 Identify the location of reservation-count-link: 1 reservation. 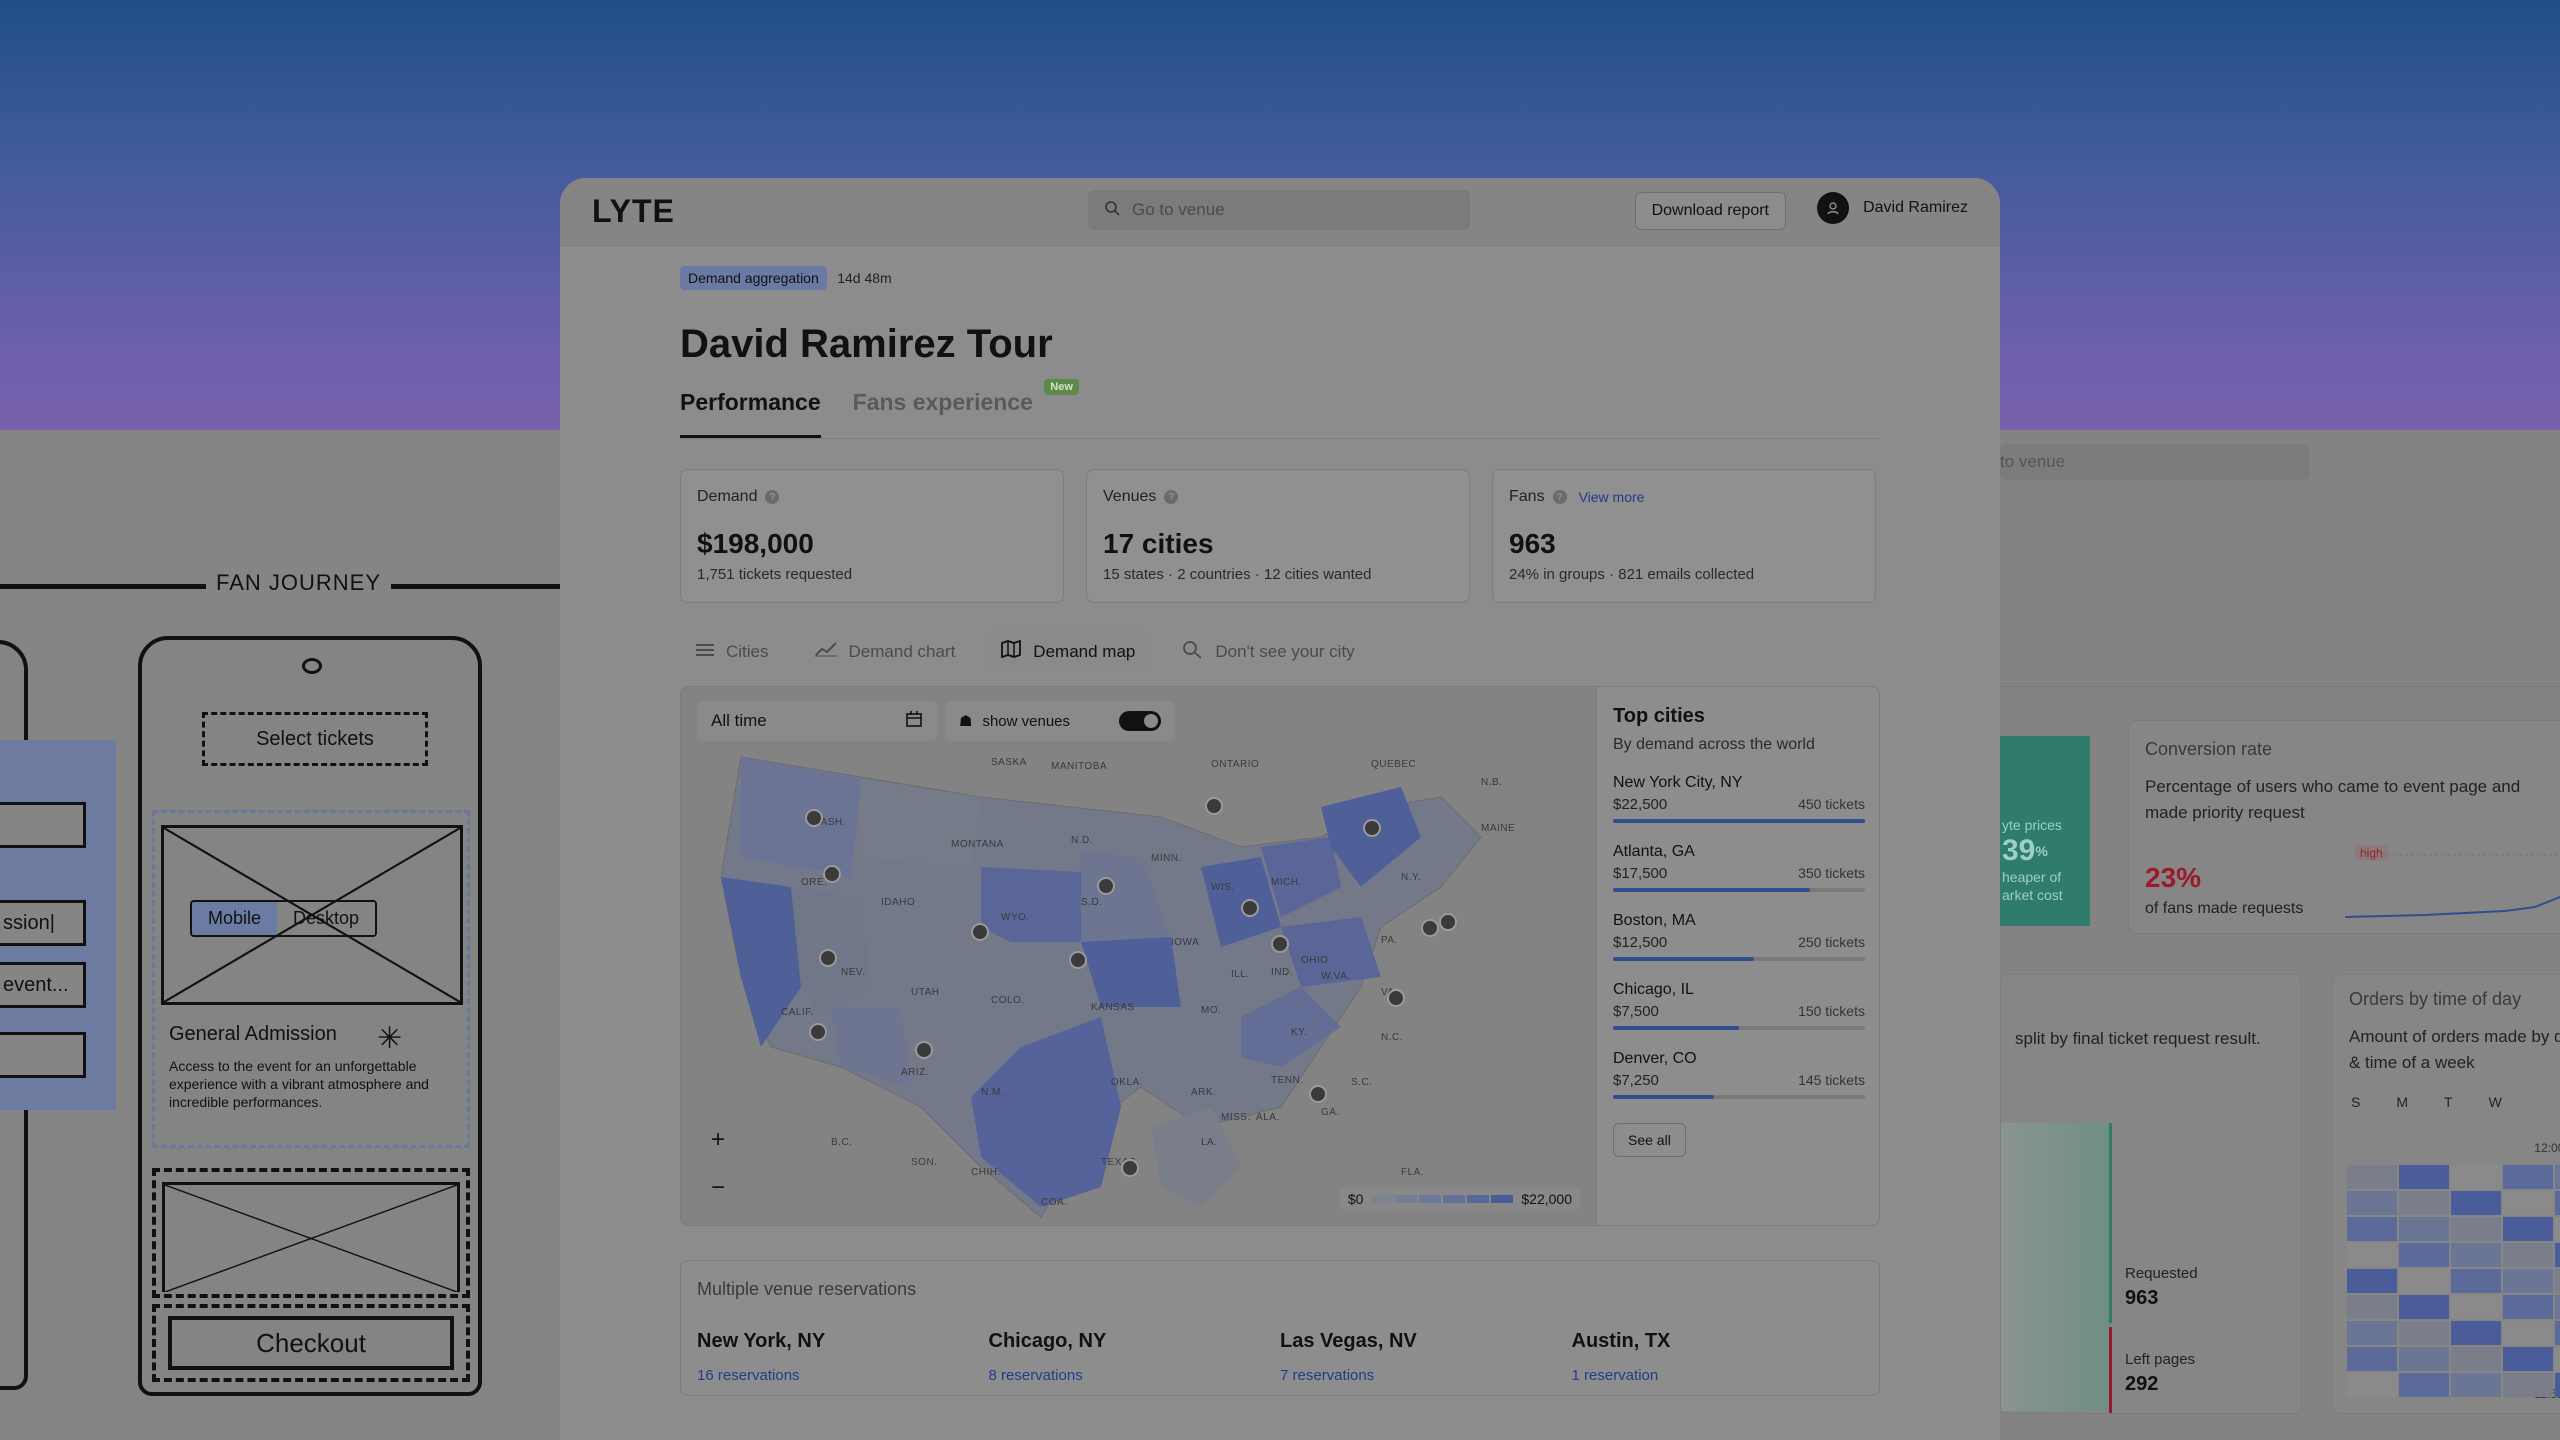
(1718, 1375).